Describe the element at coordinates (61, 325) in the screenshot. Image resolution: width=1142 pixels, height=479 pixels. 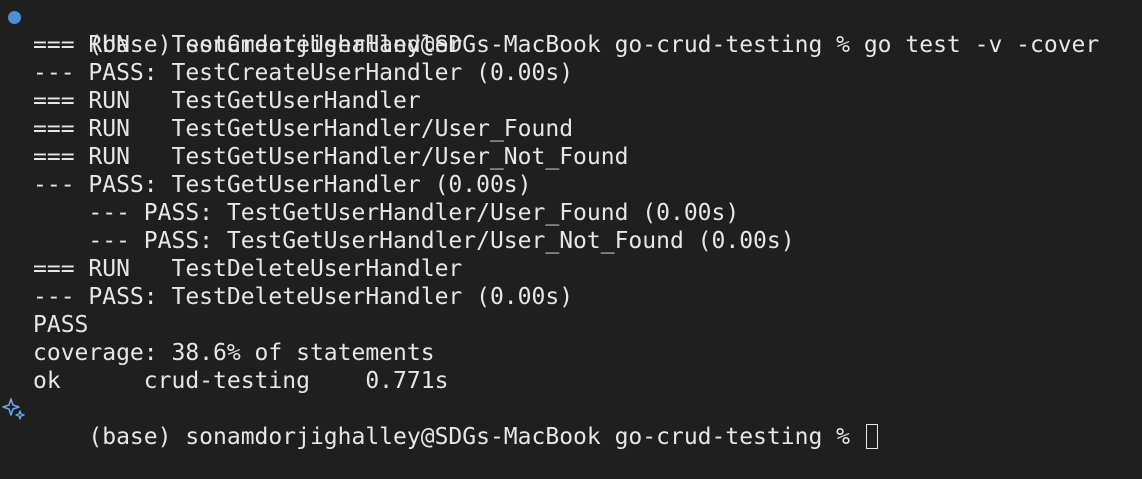
I see `output-line: PASS` at that location.